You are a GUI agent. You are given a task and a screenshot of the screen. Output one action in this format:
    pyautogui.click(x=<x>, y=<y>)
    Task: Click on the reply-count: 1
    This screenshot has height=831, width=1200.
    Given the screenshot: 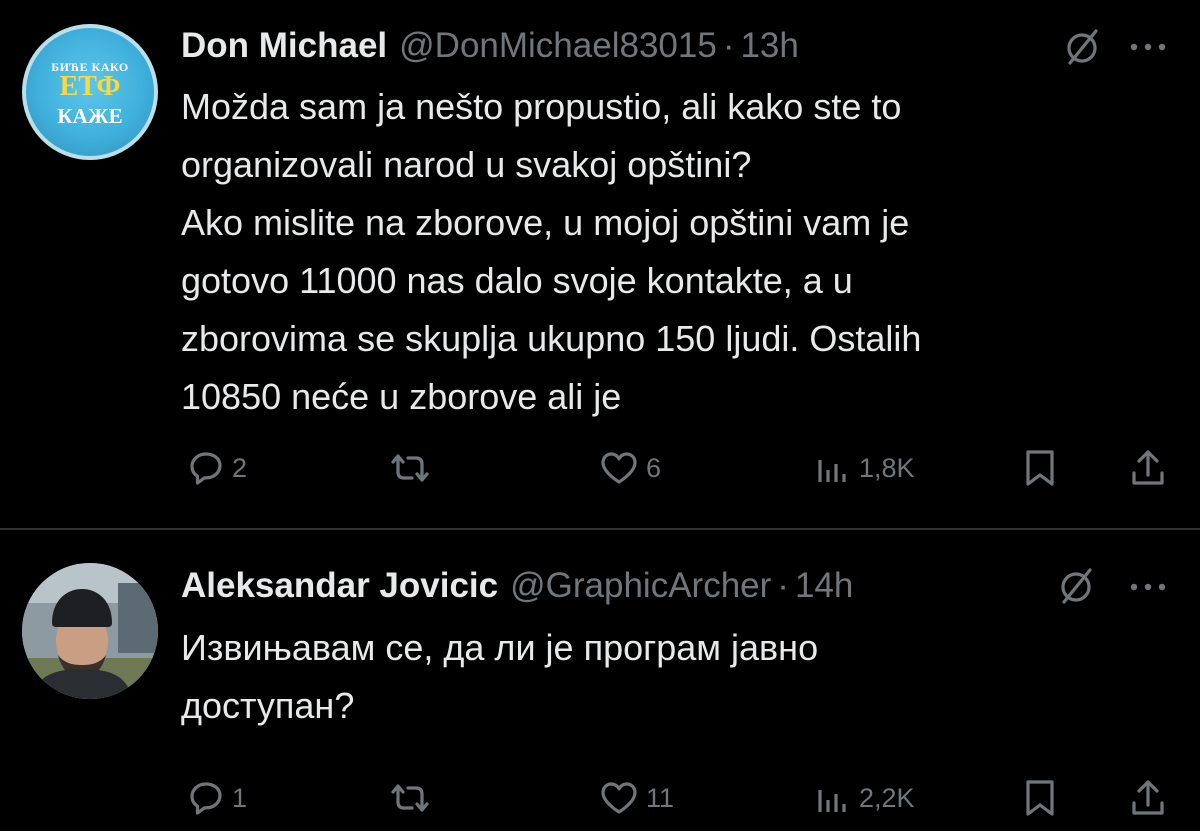 What is the action you would take?
    pyautogui.click(x=240, y=797)
    